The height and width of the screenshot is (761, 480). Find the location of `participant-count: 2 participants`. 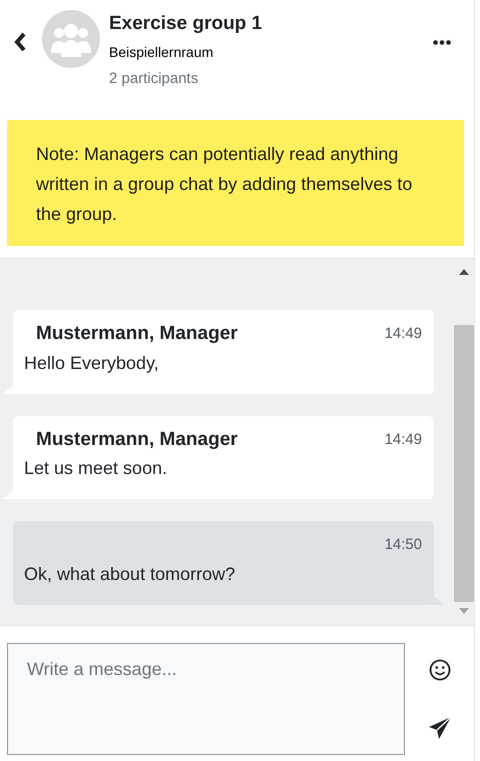

participant-count: 2 participants is located at coordinates (154, 79).